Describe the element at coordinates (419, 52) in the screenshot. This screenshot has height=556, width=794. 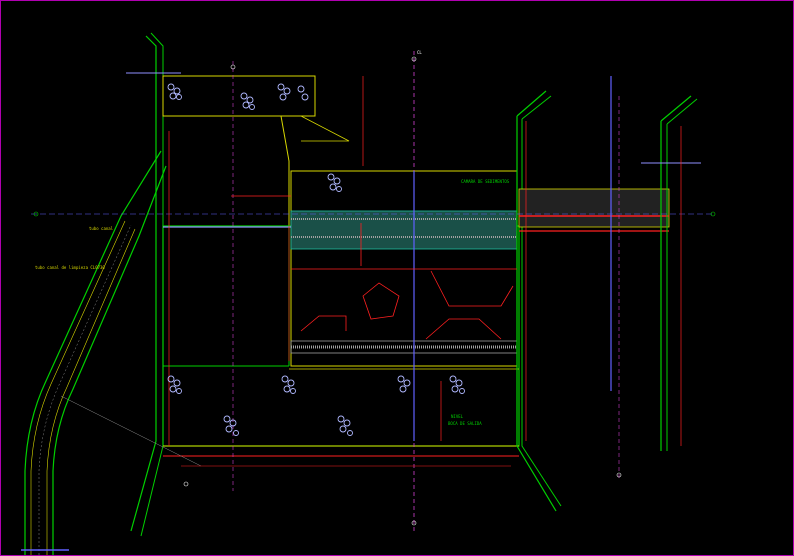
I see `label-center-axis: CL` at that location.